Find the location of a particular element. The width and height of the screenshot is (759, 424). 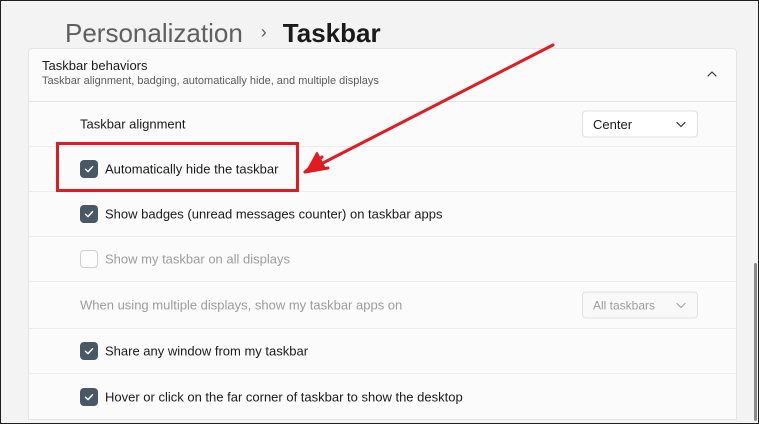

scrollbar is located at coordinates (755, 342).